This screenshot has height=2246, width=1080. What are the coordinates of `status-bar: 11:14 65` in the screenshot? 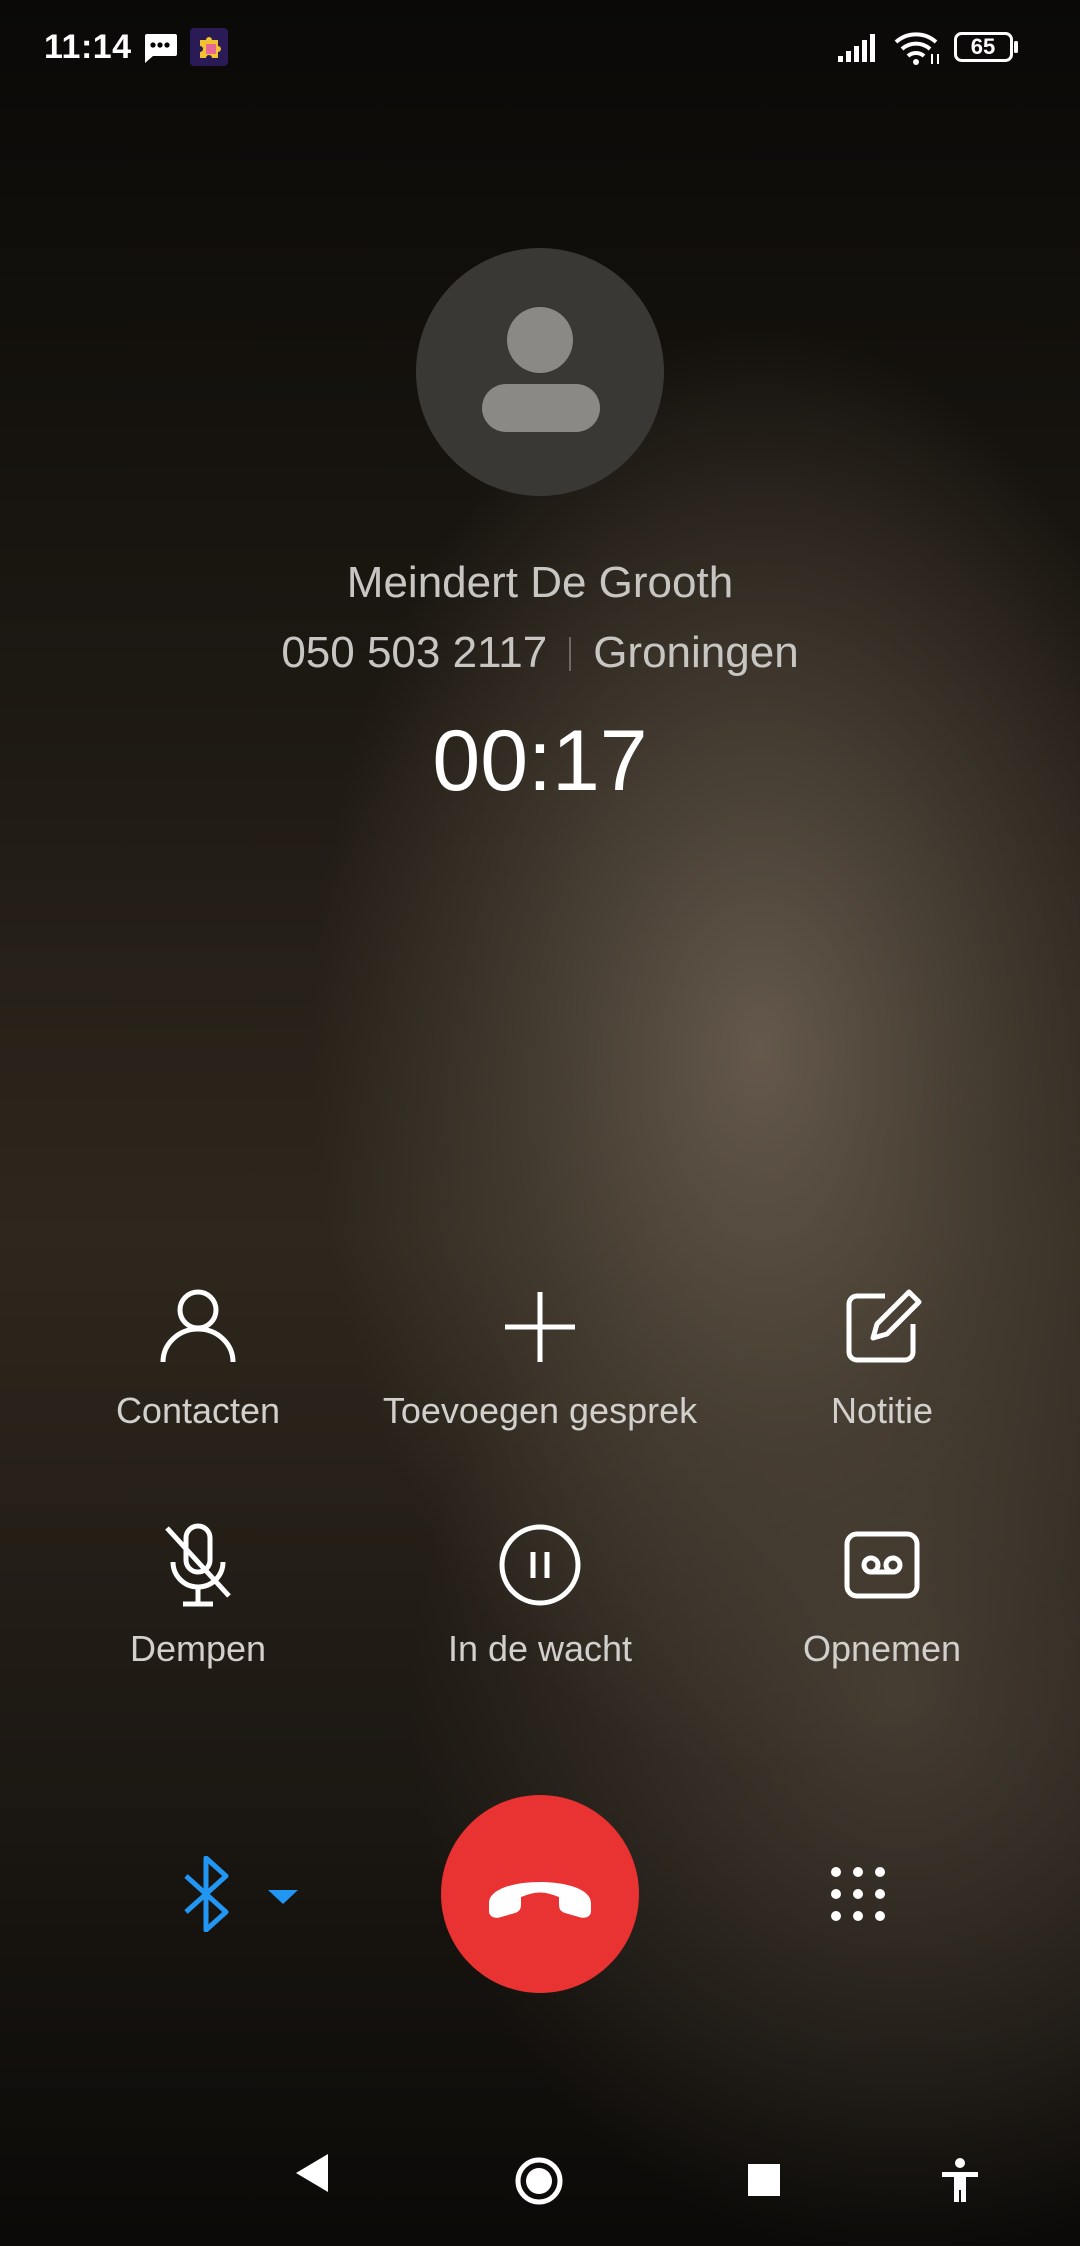 It's located at (540, 48).